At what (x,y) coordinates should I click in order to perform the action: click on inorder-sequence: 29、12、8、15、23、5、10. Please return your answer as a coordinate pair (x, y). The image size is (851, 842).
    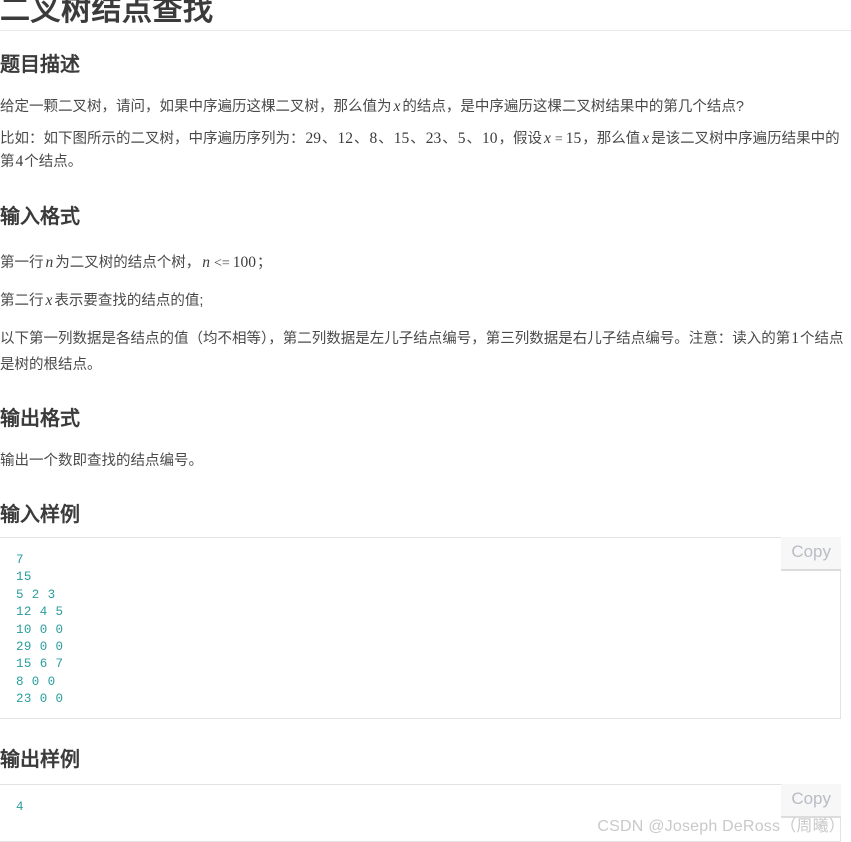
    Looking at the image, I should click on (402, 138).